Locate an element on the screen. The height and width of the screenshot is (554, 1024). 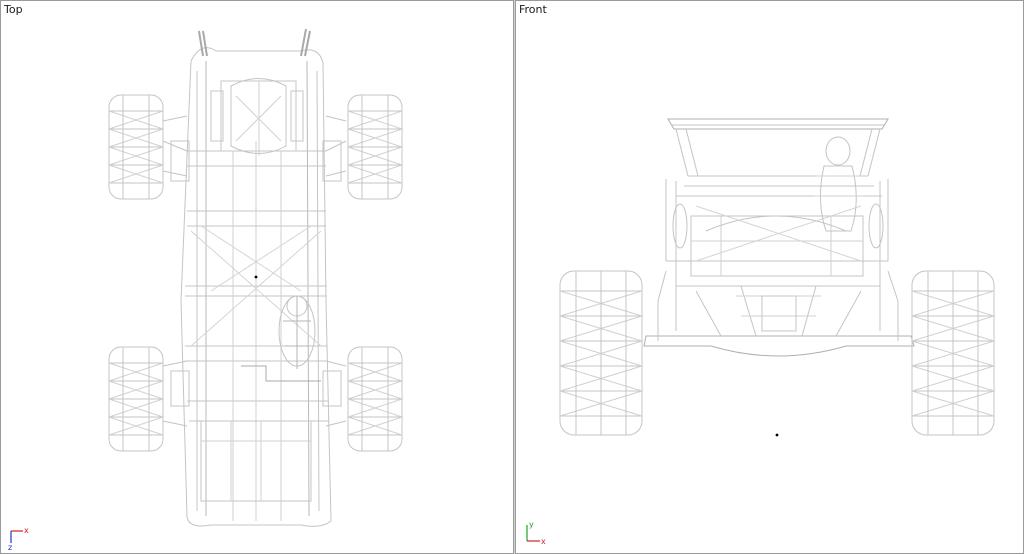
front-axle is located at coordinates (779, 346).